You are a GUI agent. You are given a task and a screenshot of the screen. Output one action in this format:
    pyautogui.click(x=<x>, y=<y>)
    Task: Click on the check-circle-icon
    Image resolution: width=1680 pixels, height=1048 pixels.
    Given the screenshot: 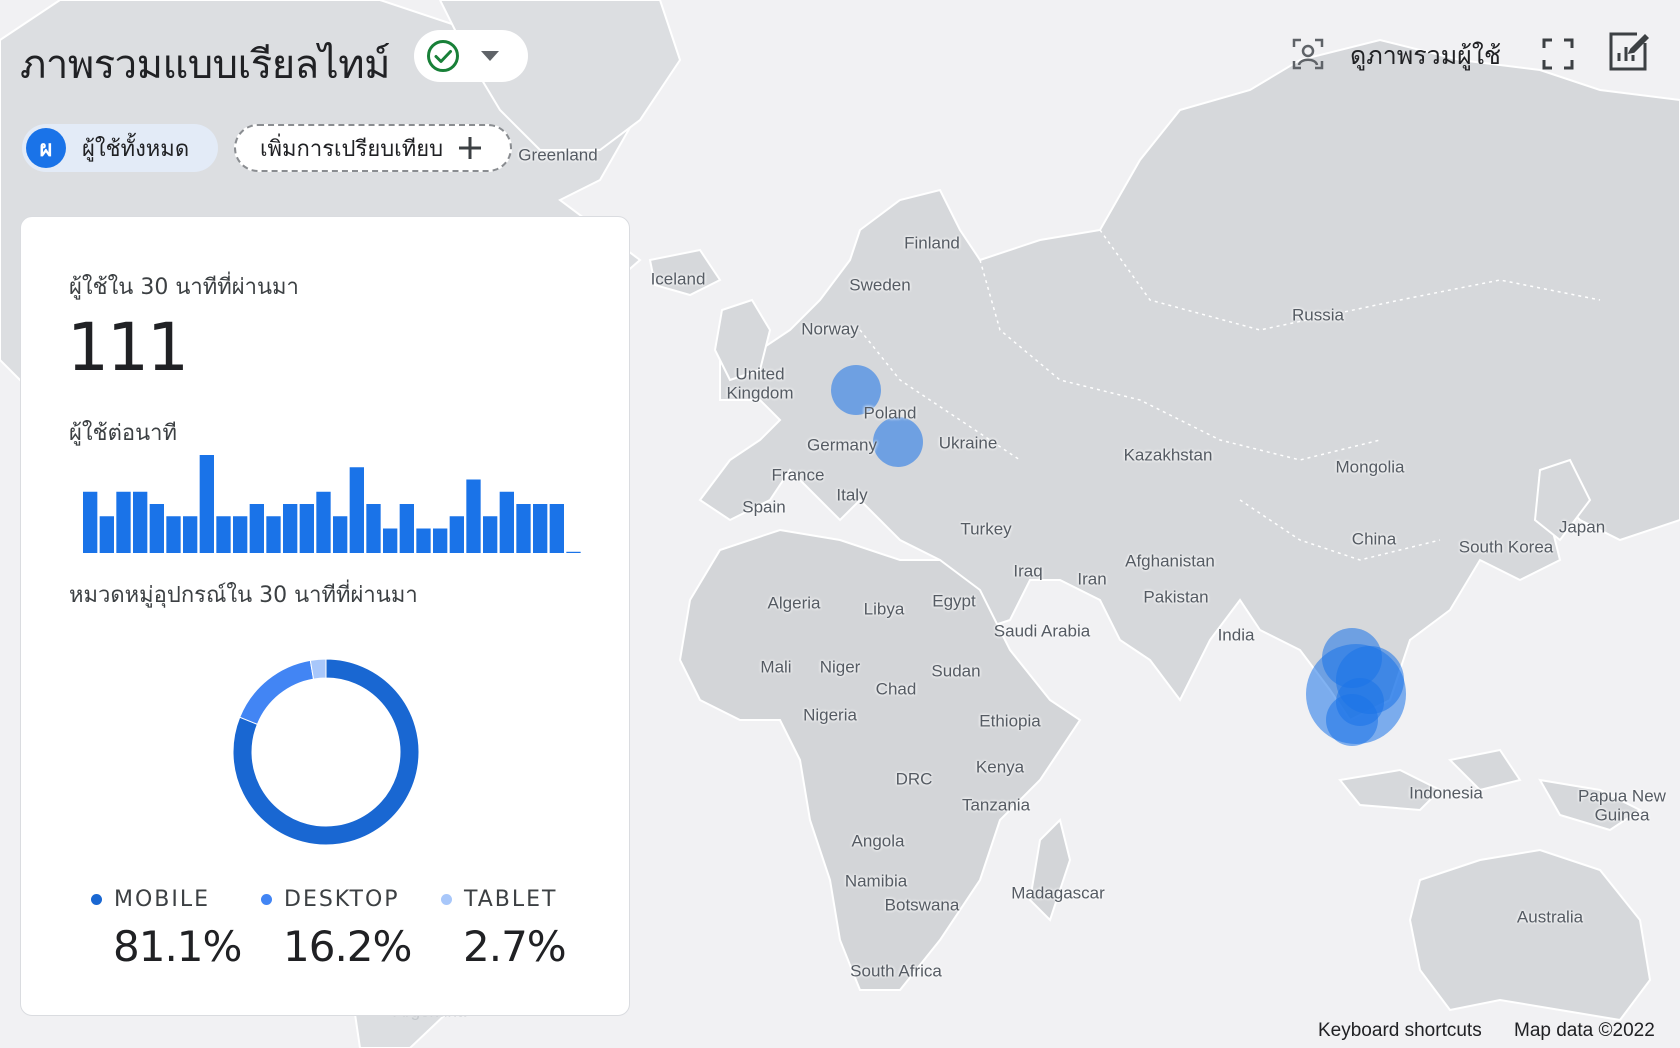 What is the action you would take?
    pyautogui.click(x=443, y=56)
    